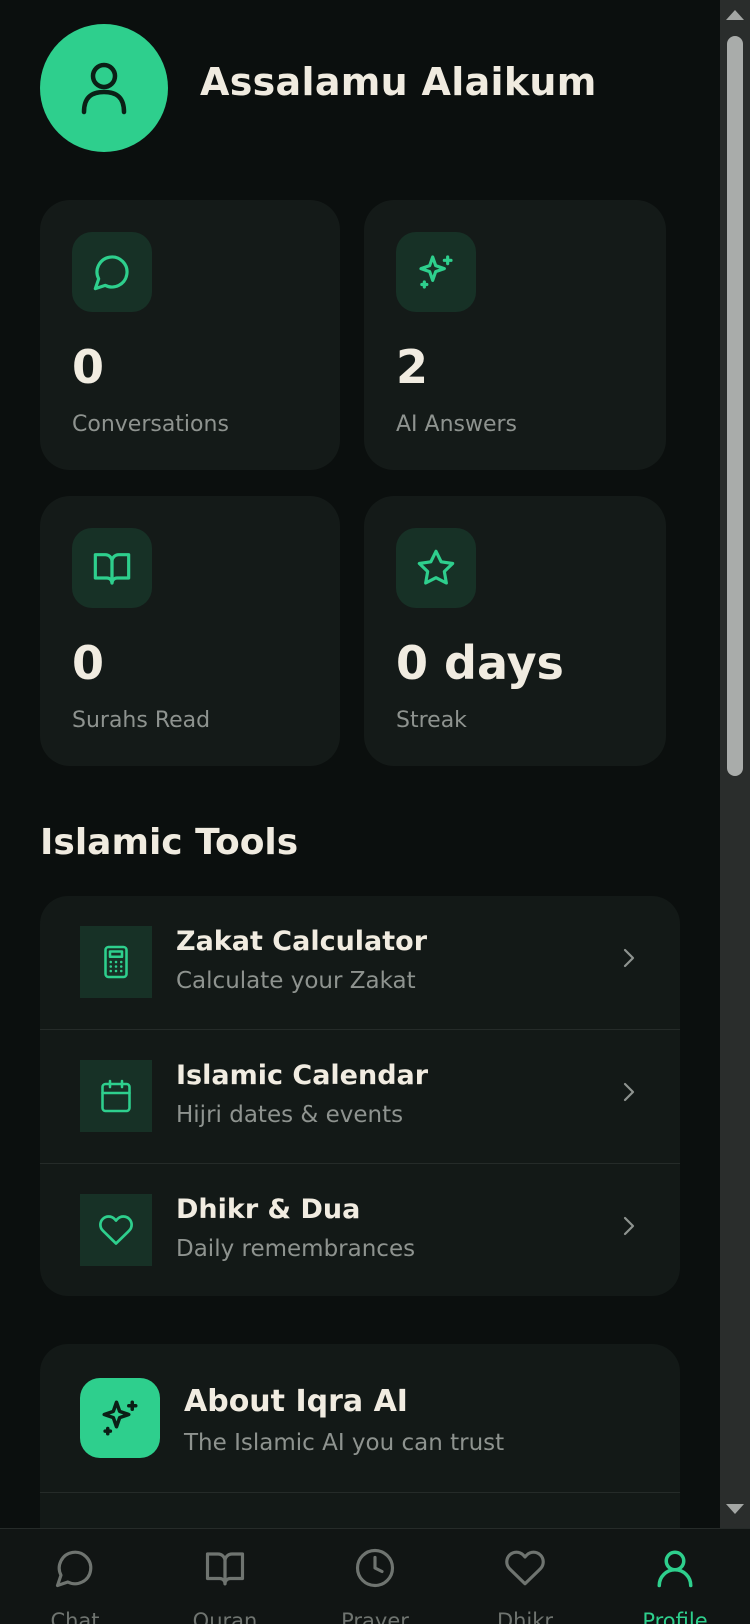 The width and height of the screenshot is (750, 1624). What do you see at coordinates (116, 1096) in the screenshot?
I see `calendar-icon` at bounding box center [116, 1096].